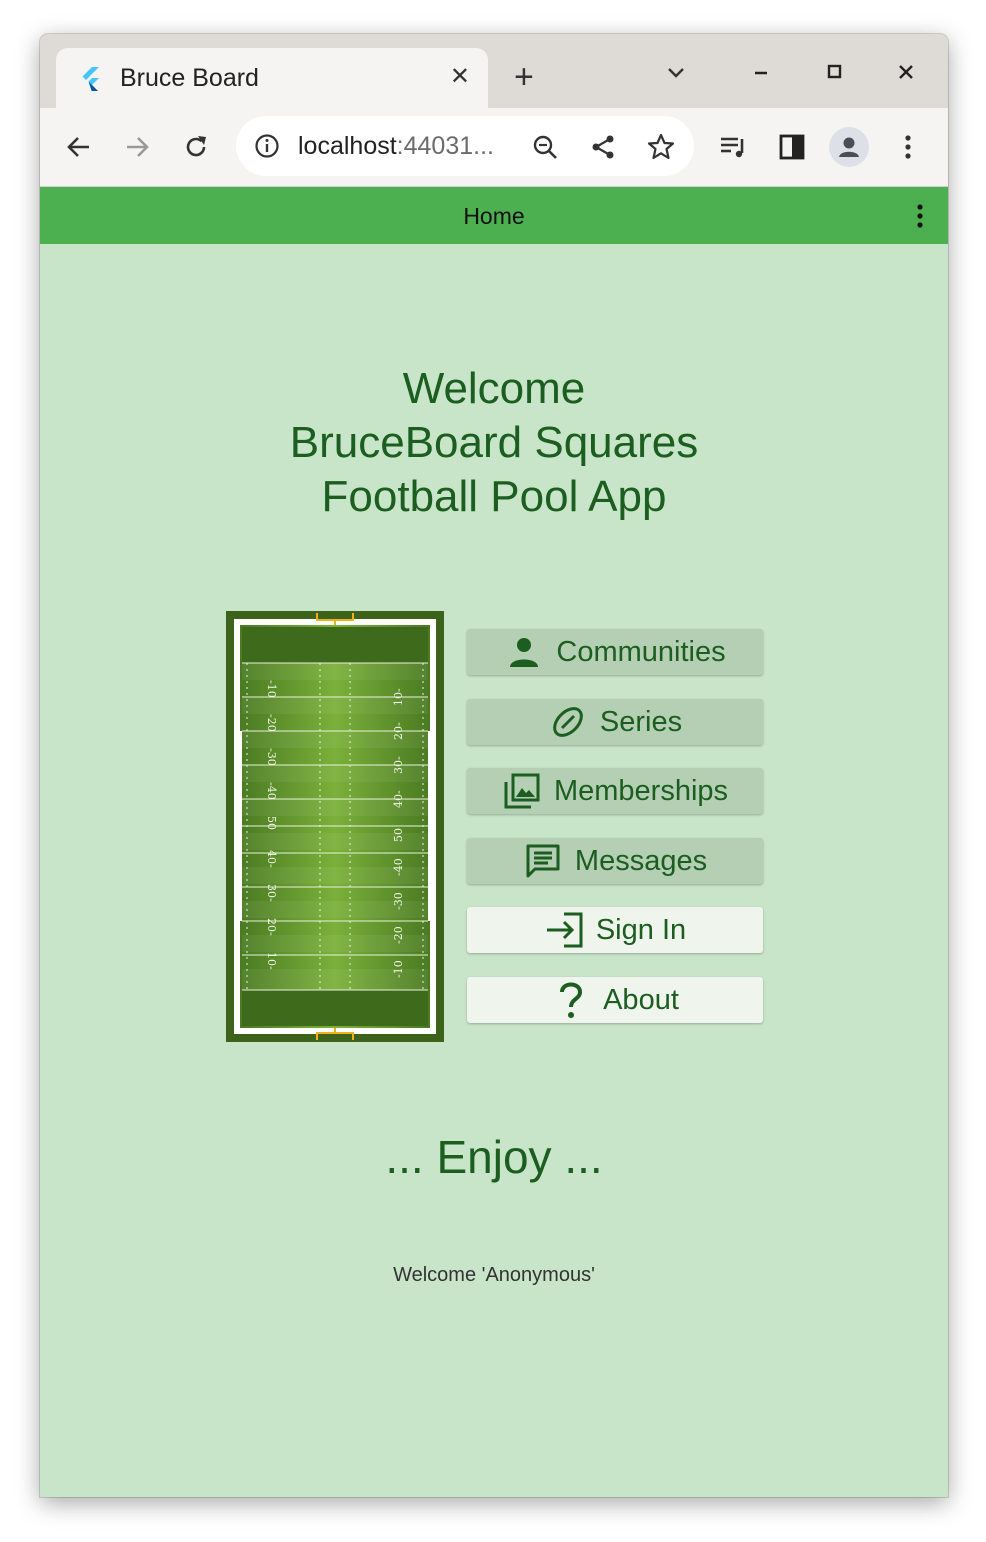 This screenshot has height=1542, width=986. What do you see at coordinates (494, 71) in the screenshot?
I see `tab-strip: Bruce Board ✕ +` at bounding box center [494, 71].